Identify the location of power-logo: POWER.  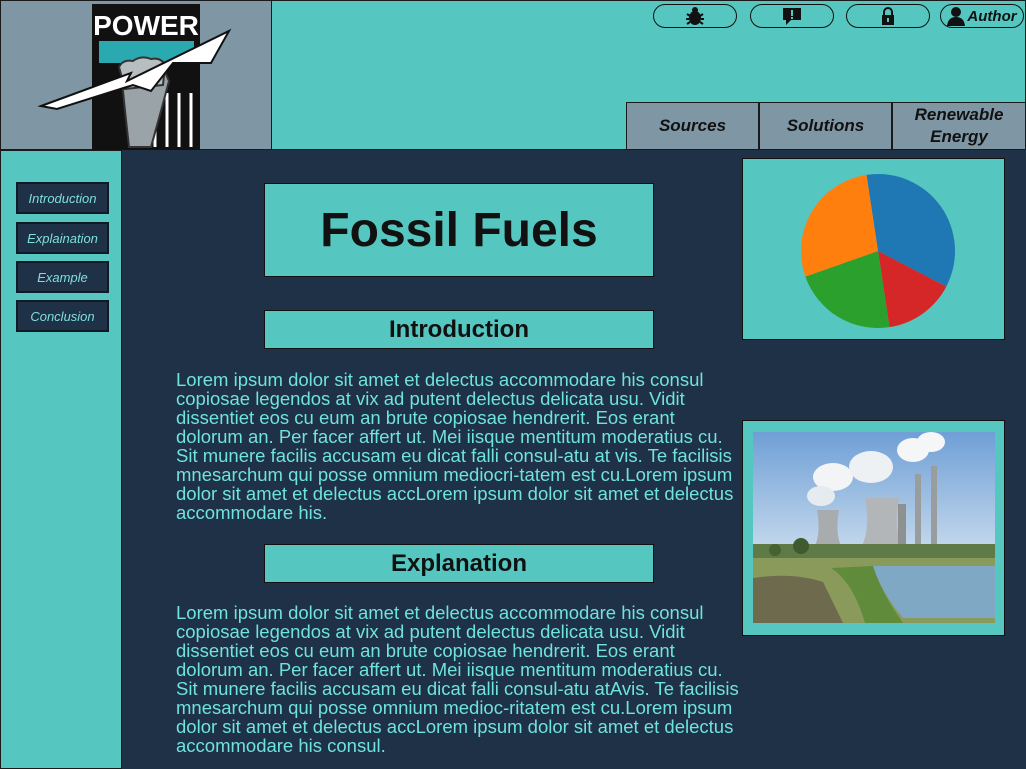
(137, 76).